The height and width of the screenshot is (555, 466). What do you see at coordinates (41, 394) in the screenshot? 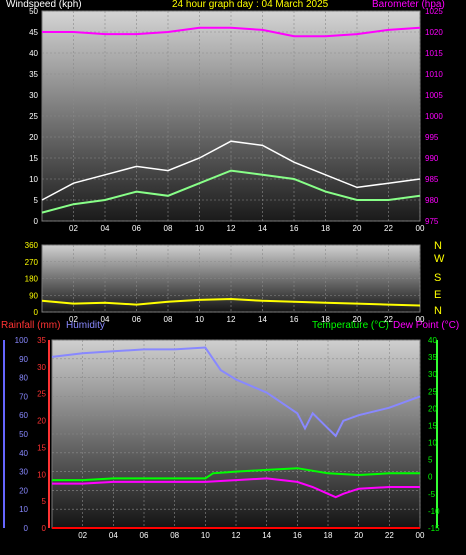
I see `rain-ytick-25: 25` at bounding box center [41, 394].